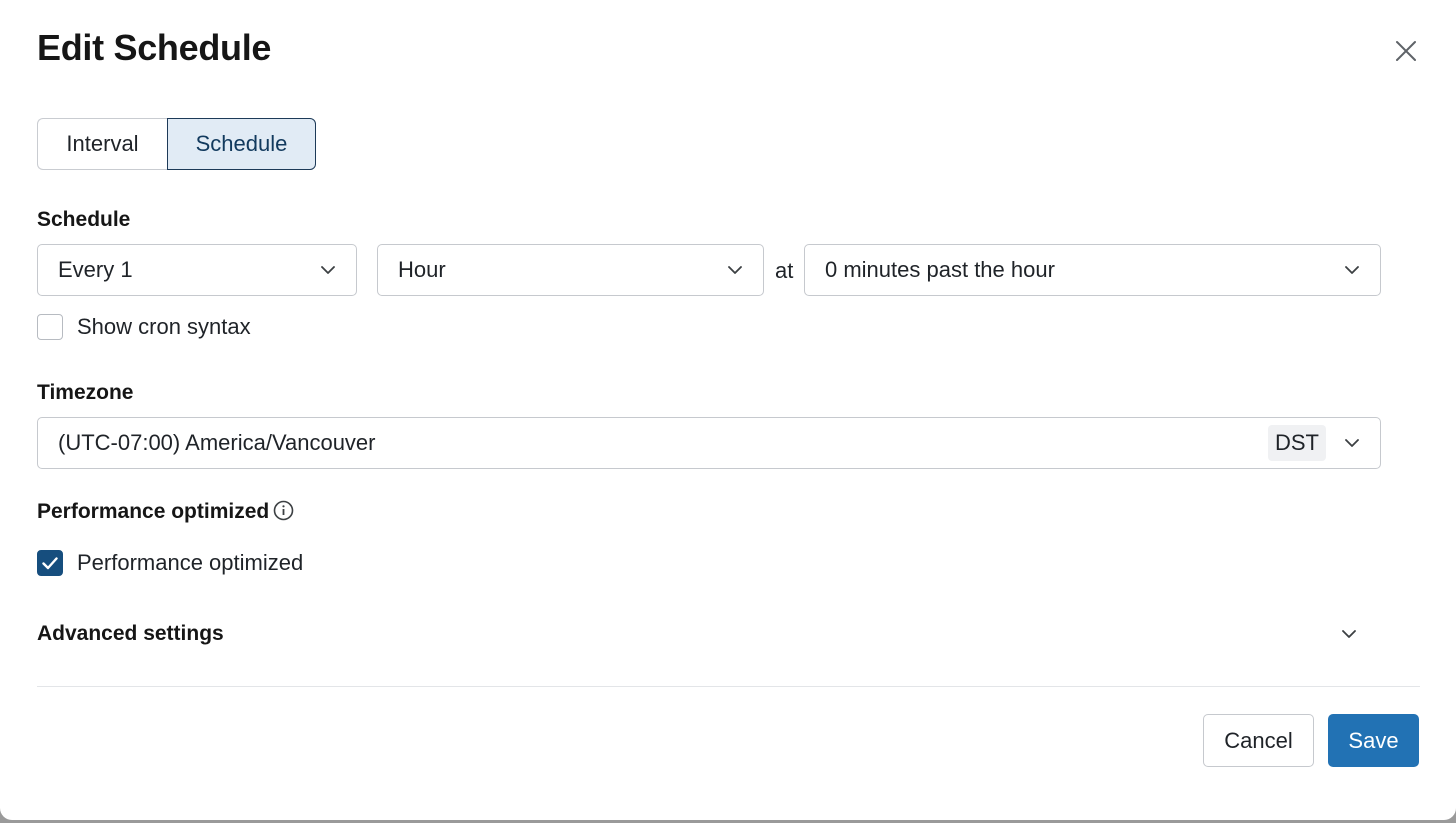 The width and height of the screenshot is (1456, 823). I want to click on mode-tabs: Interval Schedule, so click(176, 144).